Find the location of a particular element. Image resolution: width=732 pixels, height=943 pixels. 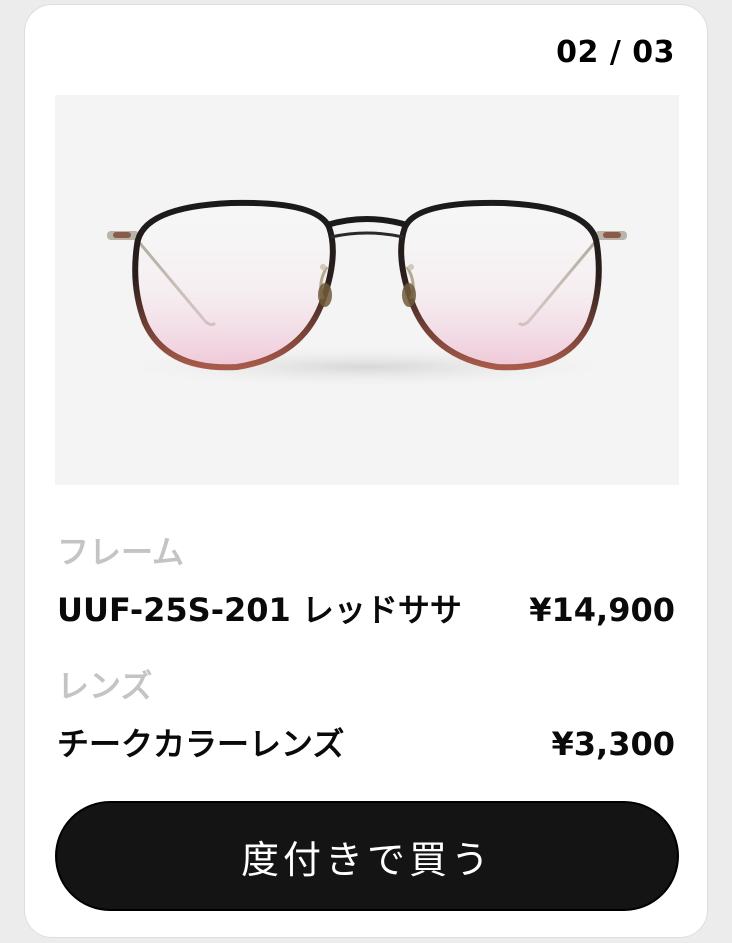

frame-name: UUF-25S-201 レッドササ is located at coordinates (259, 610).